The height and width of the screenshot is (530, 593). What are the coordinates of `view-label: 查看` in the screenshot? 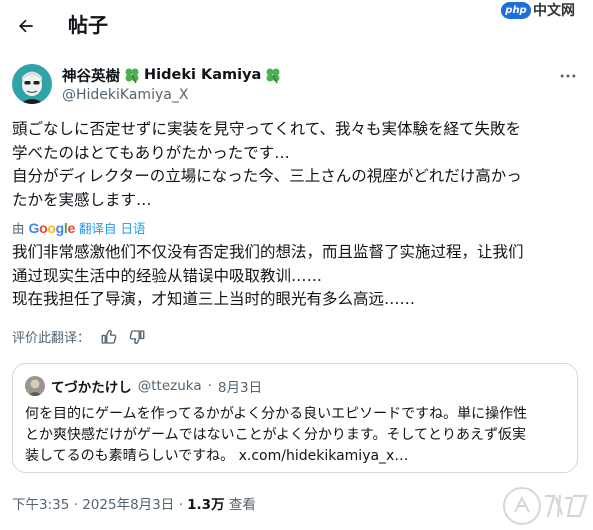 It's located at (242, 505).